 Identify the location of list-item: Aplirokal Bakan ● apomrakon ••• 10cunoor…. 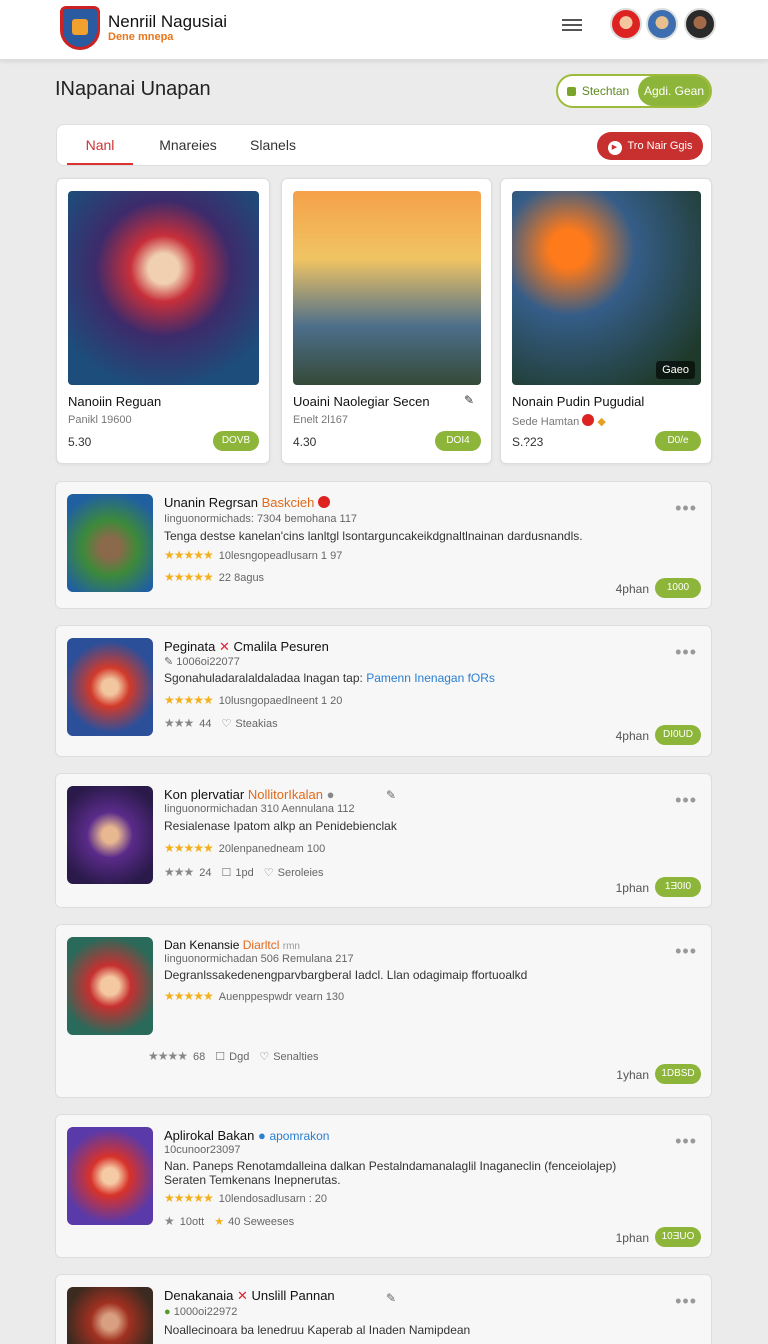
(383, 1186).